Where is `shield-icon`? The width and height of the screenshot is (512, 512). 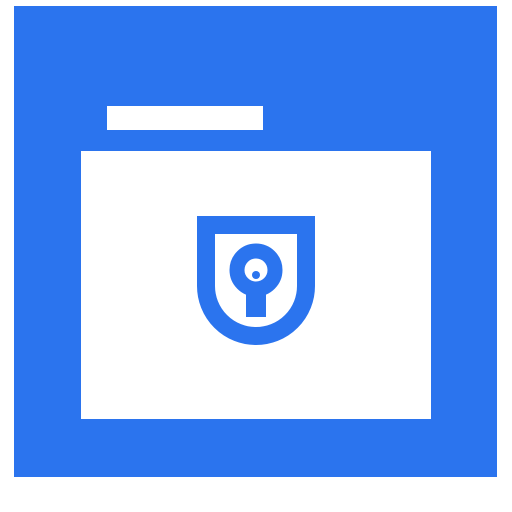
shield-icon is located at coordinates (256, 280).